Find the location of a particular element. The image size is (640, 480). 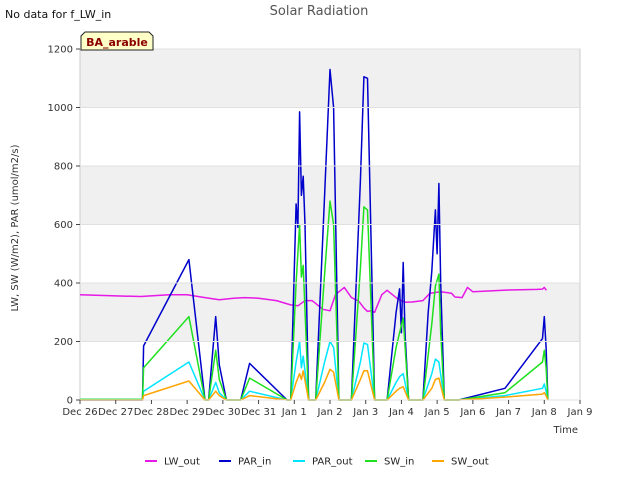

site-badge-label: BA_arable is located at coordinates (117, 42).